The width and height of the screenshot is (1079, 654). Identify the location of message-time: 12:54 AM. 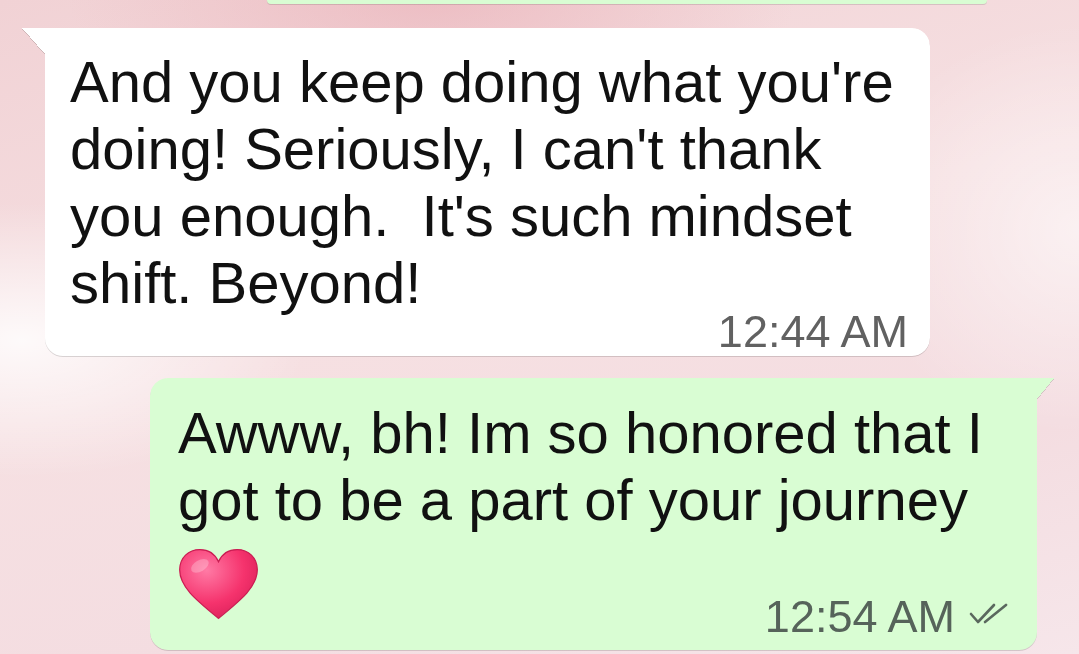
(859, 616).